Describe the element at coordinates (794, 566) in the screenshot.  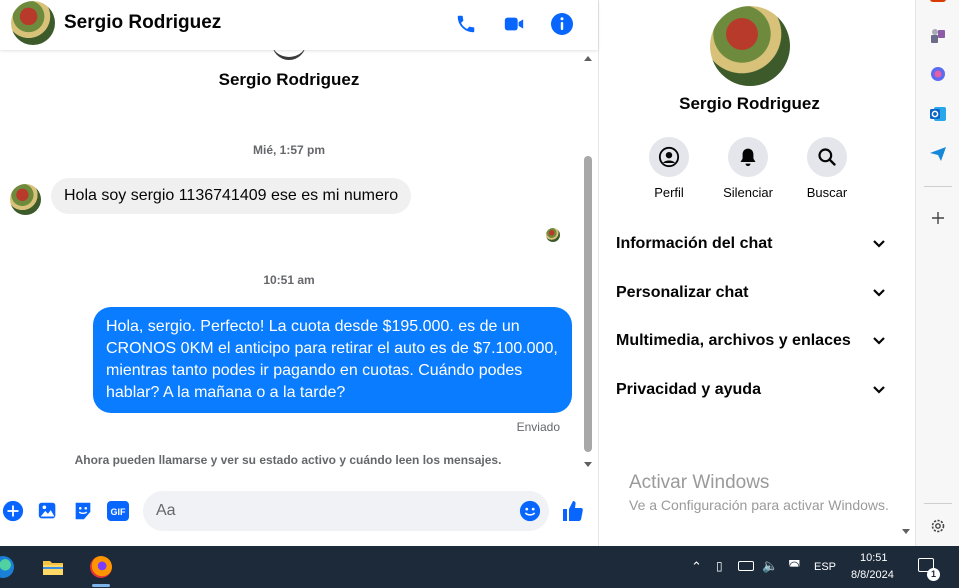
I see `network-icon: ◚` at that location.